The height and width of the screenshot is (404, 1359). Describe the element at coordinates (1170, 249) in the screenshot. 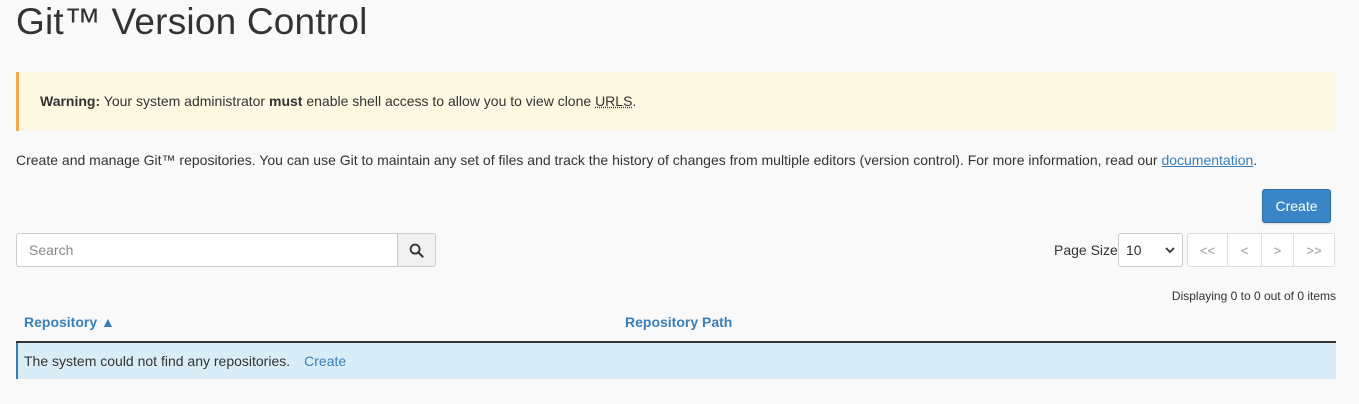

I see `chevron-down-icon` at that location.